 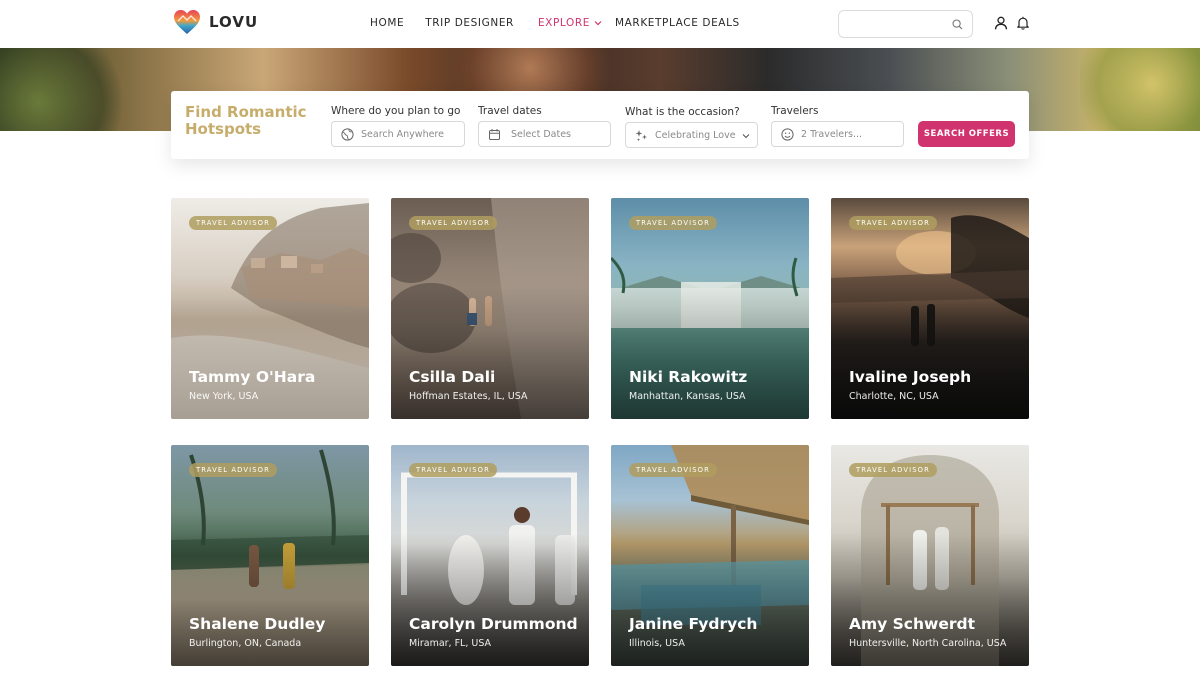 What do you see at coordinates (688, 377) in the screenshot?
I see `advisor-name: Niki Rakowitz` at bounding box center [688, 377].